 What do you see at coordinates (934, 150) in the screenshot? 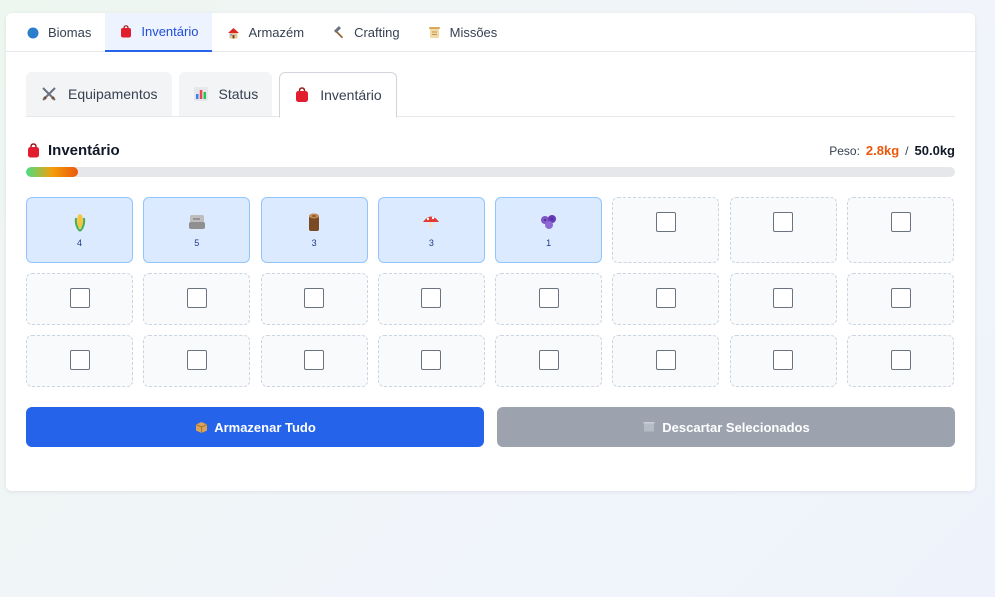
I see `weight-max: 50.0kg` at bounding box center [934, 150].